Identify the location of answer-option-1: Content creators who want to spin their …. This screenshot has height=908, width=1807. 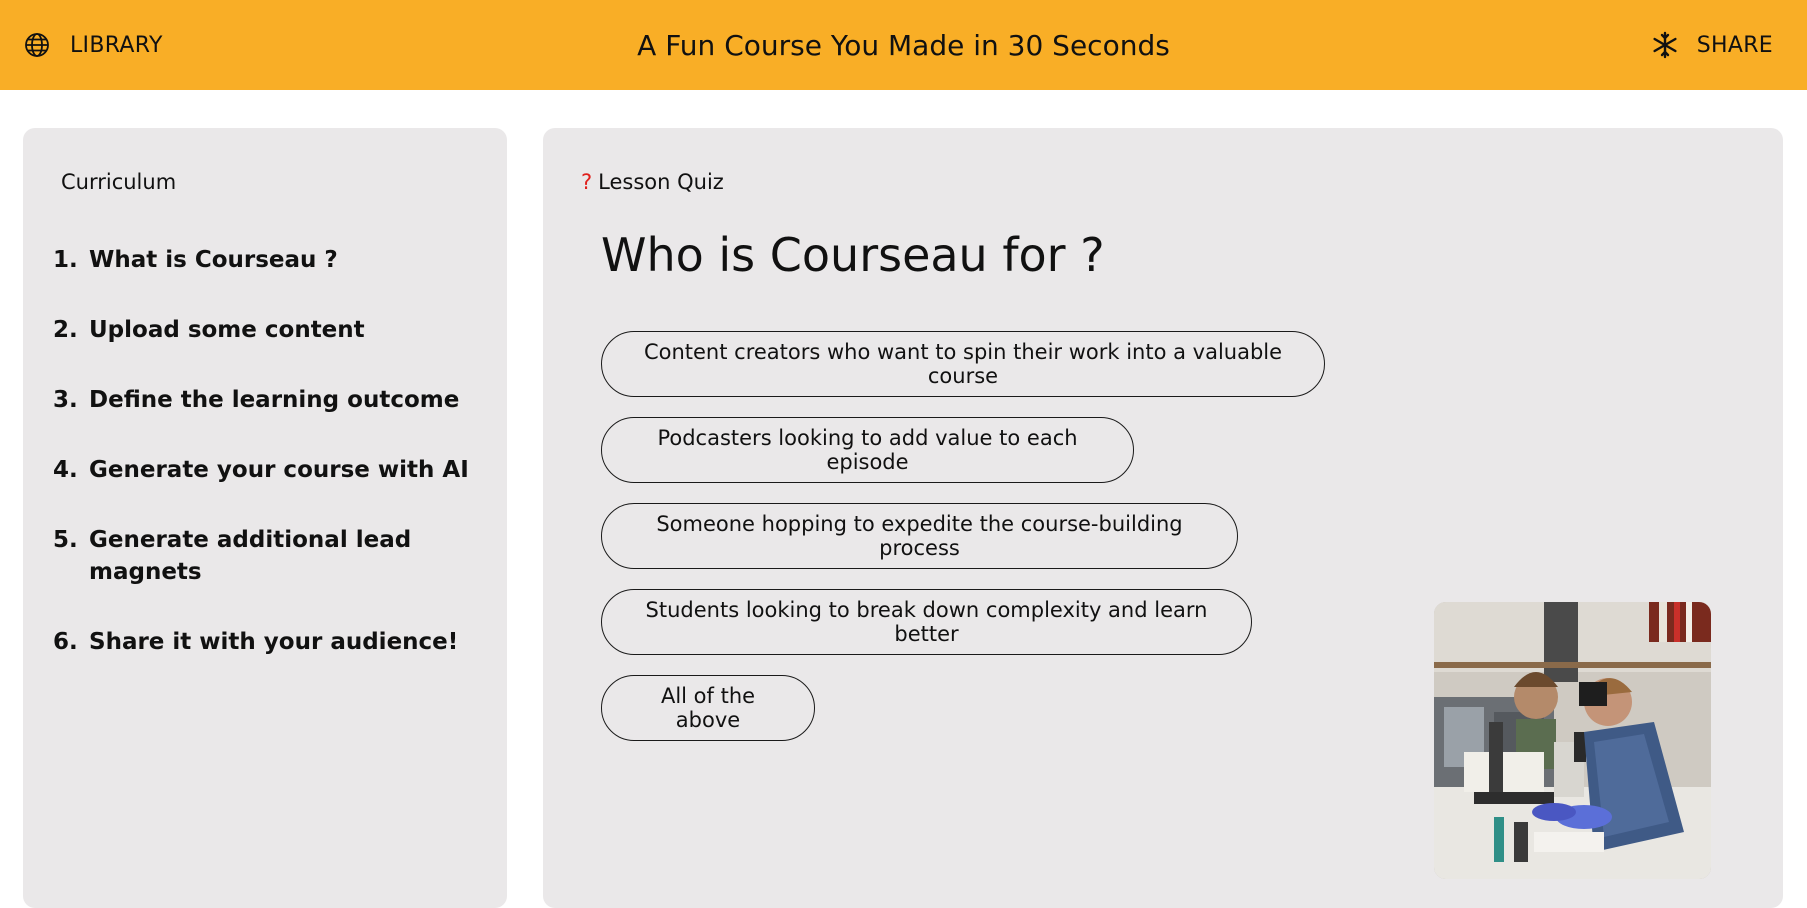
(963, 364).